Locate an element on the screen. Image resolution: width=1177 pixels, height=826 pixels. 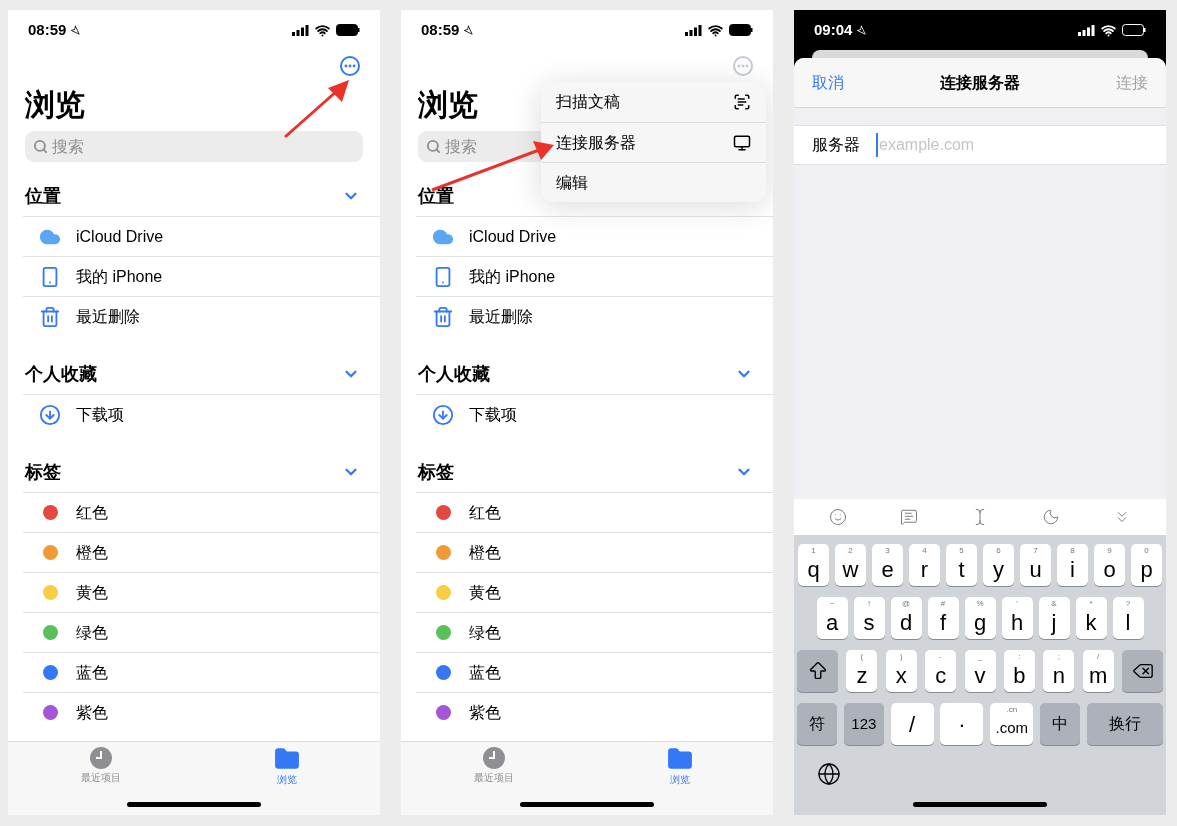
keyboard-key: 8 i is located at coordinates (1072, 565).